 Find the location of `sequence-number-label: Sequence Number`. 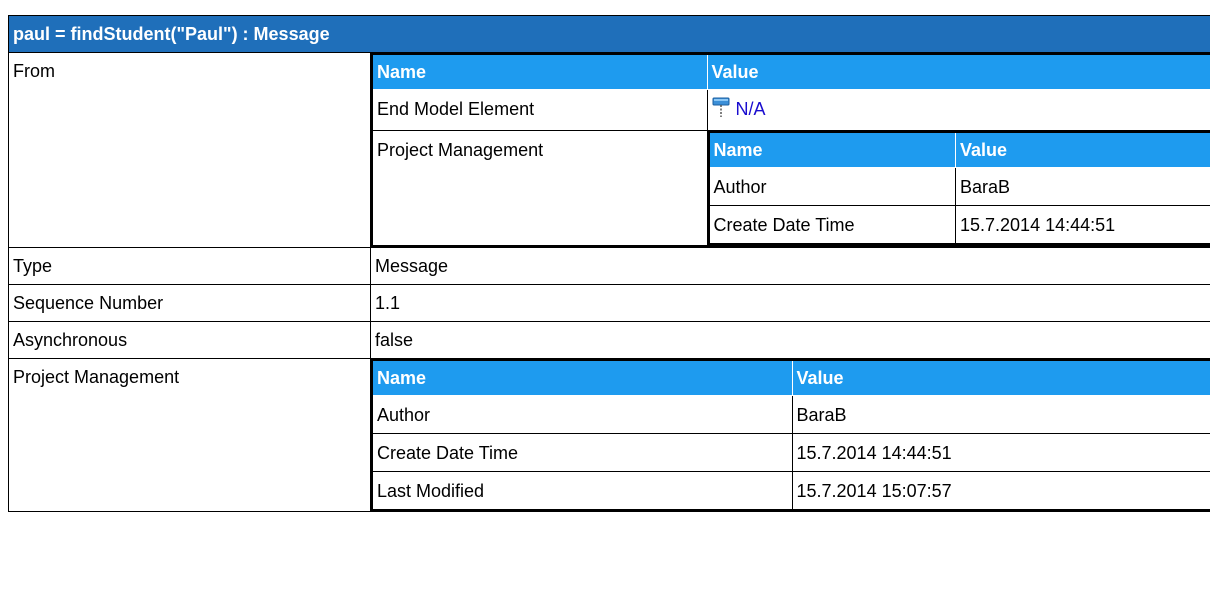

sequence-number-label: Sequence Number is located at coordinates (189, 303).